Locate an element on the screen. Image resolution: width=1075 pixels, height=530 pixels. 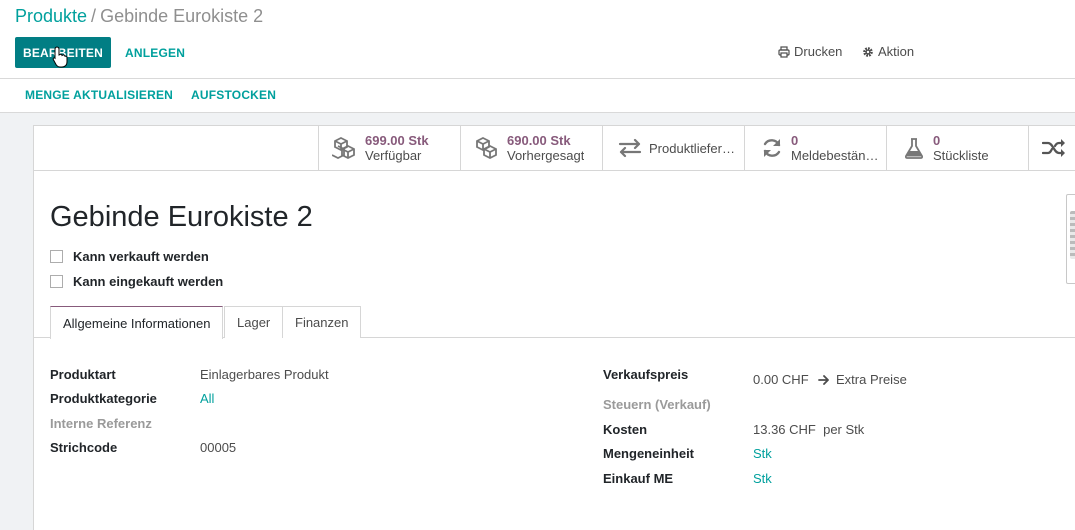
internal-reference-label: Interne Referenz is located at coordinates (101, 423).